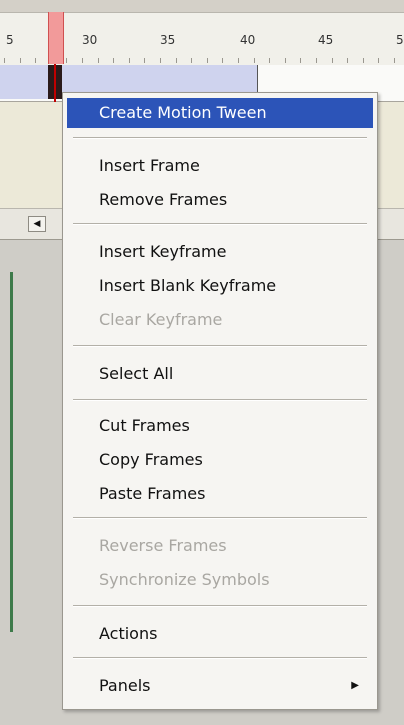  What do you see at coordinates (220, 166) in the screenshot?
I see `menu-item-insert-frame: Insert Frame` at bounding box center [220, 166].